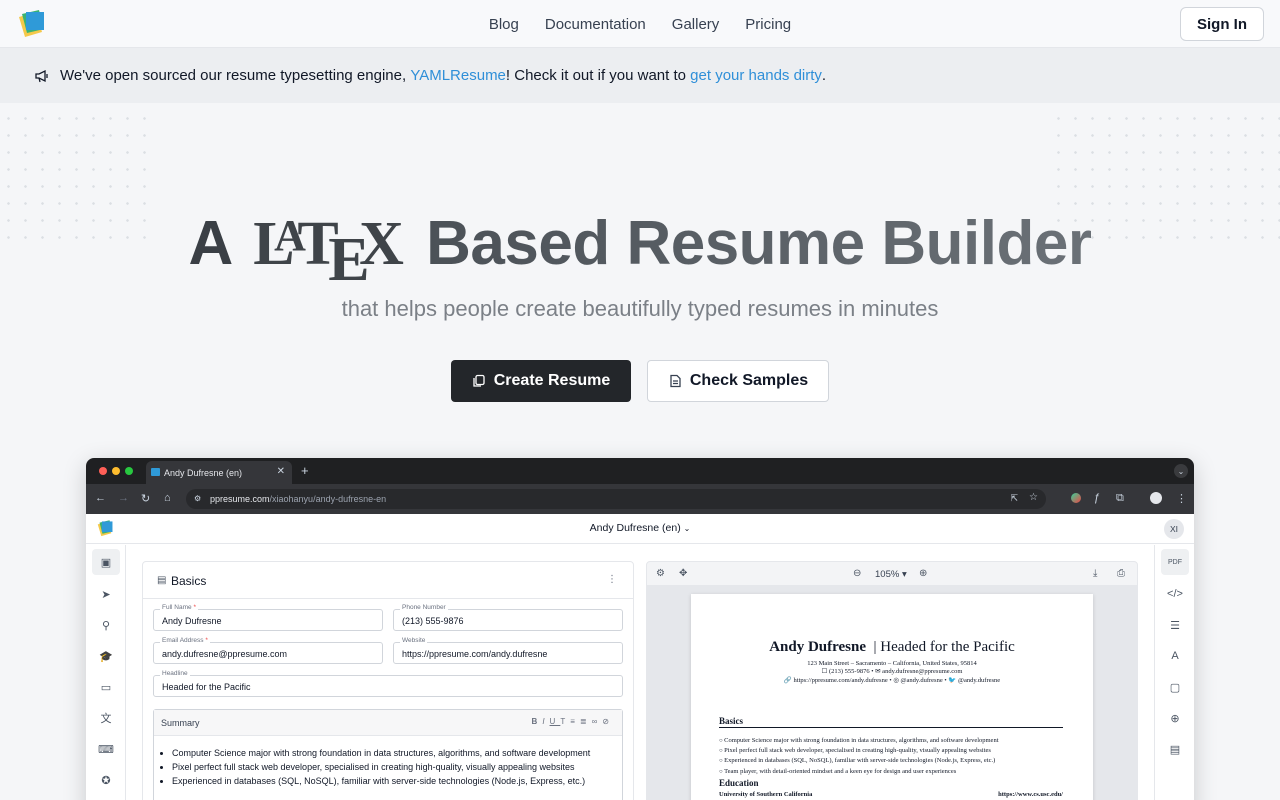 The image size is (1280, 800). What do you see at coordinates (479, 380) in the screenshot?
I see `copy-icon` at bounding box center [479, 380].